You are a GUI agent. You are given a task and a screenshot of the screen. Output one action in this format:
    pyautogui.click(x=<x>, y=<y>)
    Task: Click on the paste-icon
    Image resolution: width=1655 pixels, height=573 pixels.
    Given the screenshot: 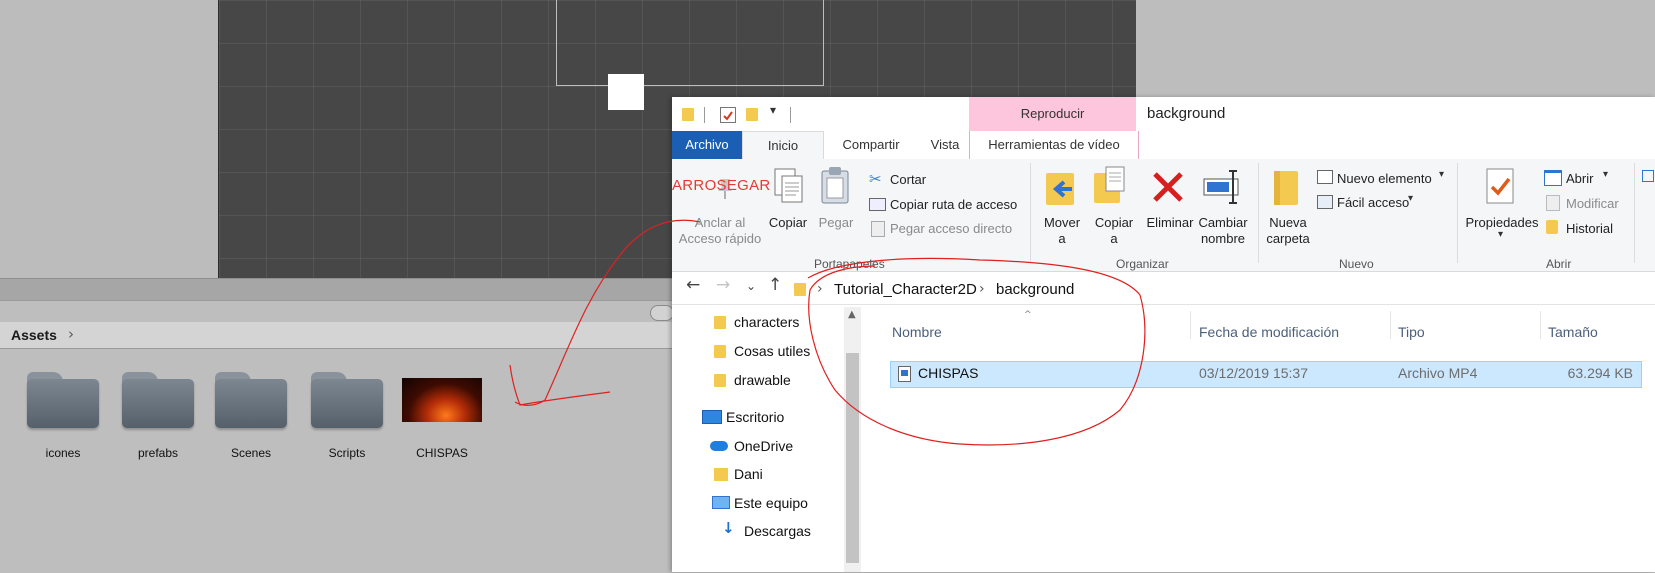 What is the action you would take?
    pyautogui.click(x=835, y=188)
    